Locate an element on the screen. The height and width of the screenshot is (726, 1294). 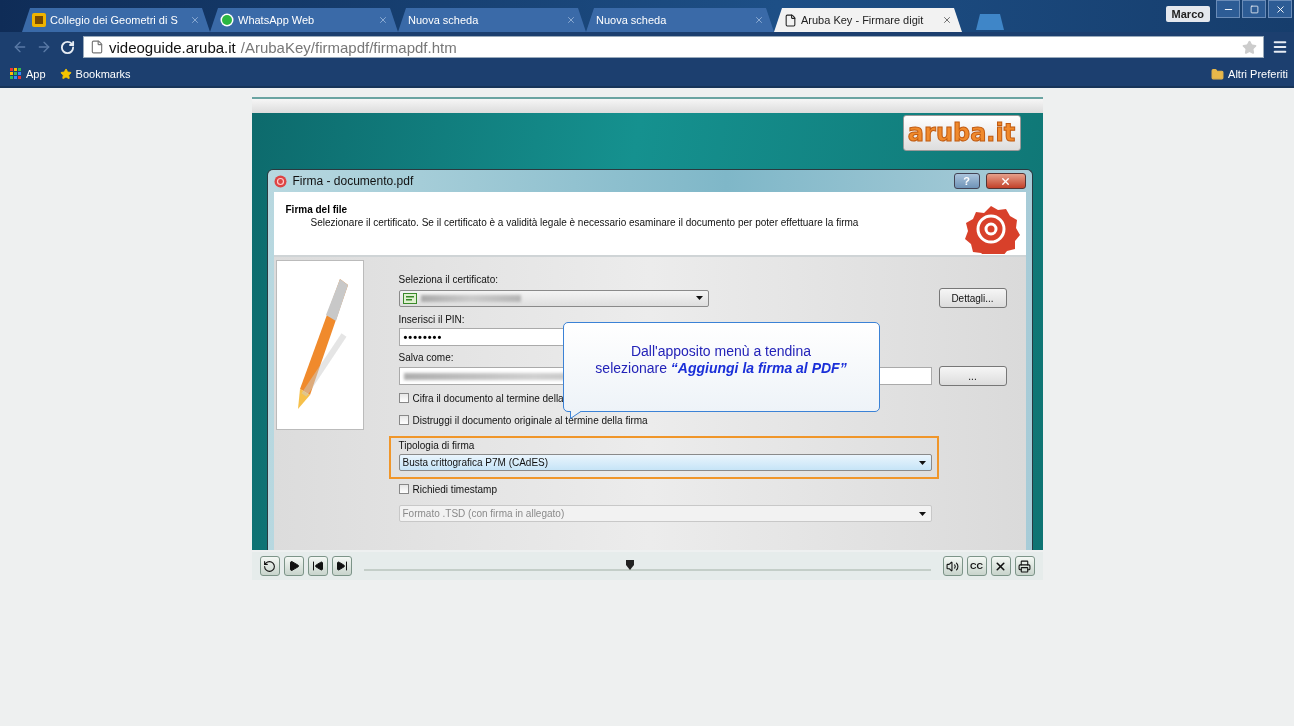
logo: aruba.it is located at coordinates (961, 133).